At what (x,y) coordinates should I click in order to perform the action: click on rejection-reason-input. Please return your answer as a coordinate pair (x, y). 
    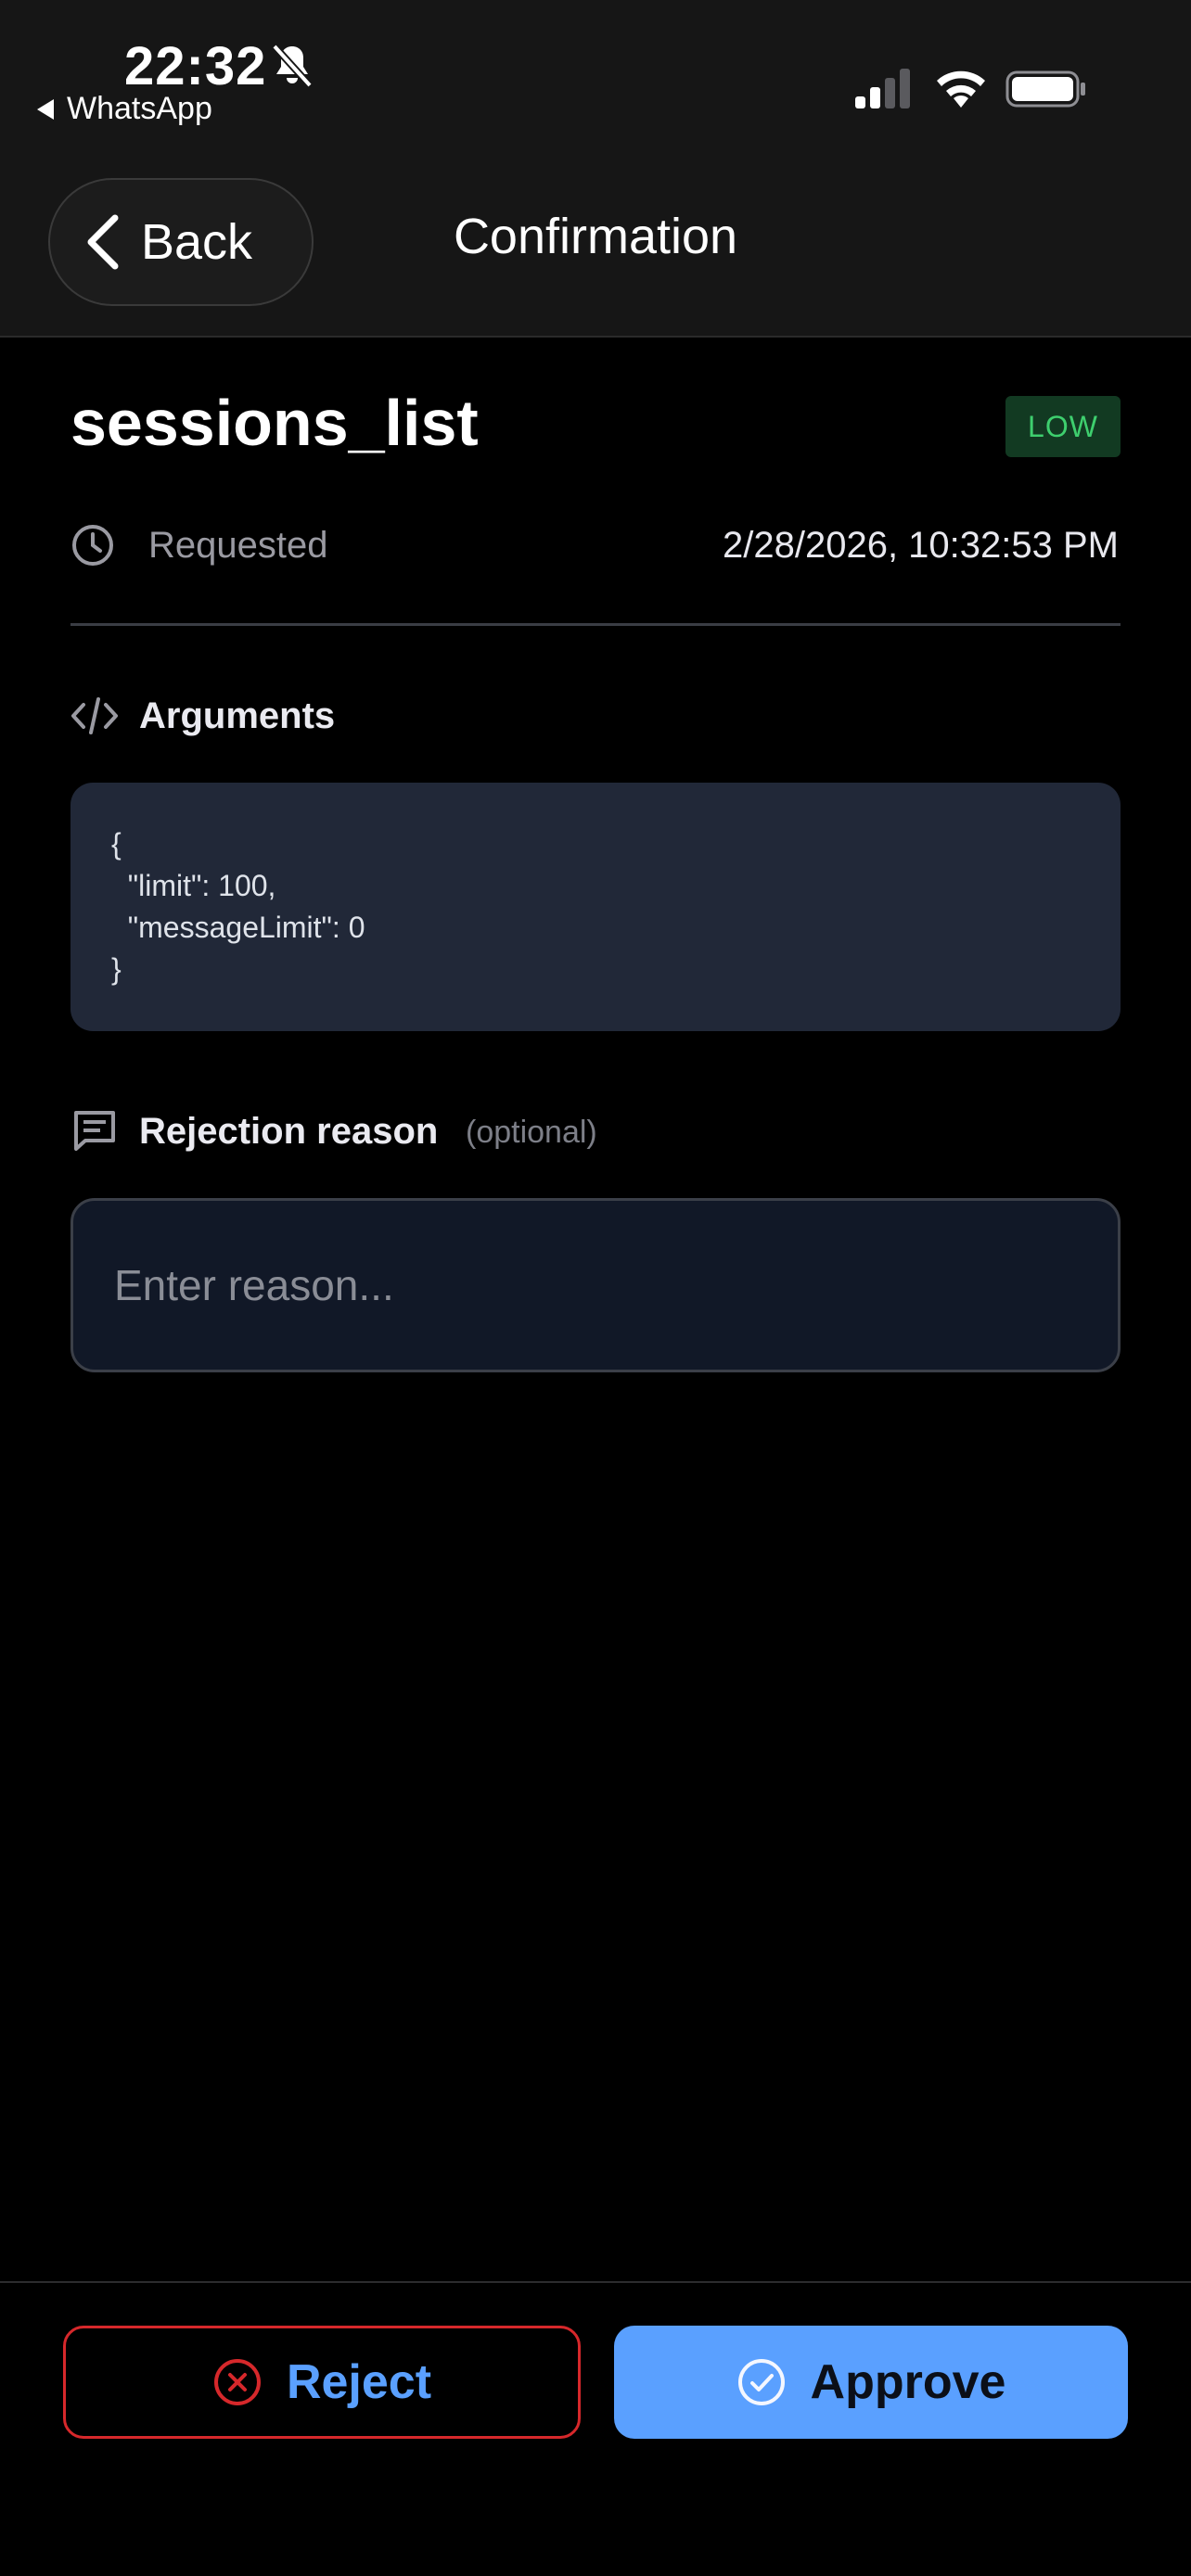
    Looking at the image, I should click on (595, 1285).